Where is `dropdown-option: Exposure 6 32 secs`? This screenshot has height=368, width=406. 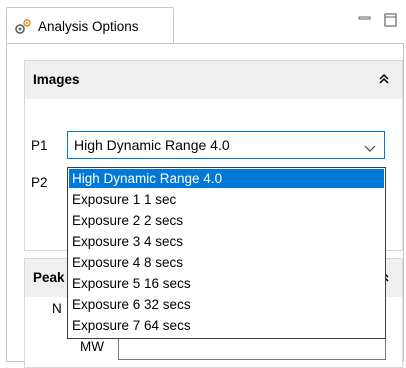 dropdown-option: Exposure 6 32 secs is located at coordinates (226, 304).